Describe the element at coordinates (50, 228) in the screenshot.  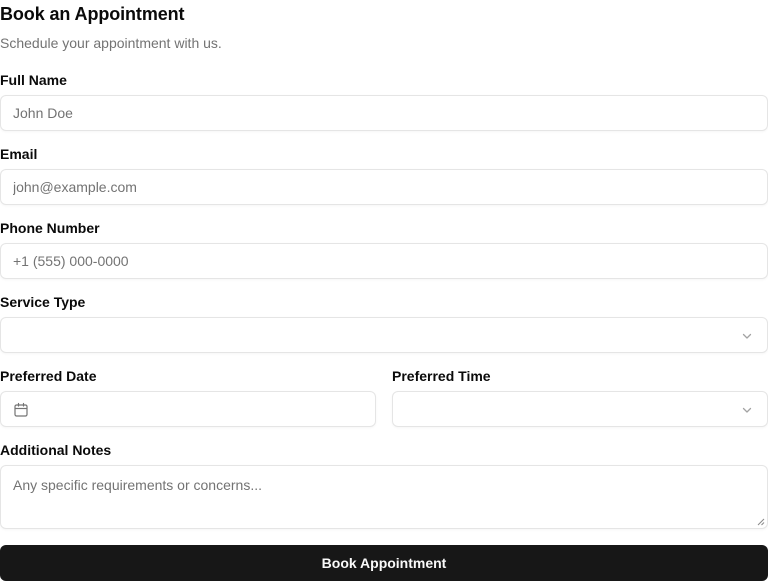
I see `phone-label: Phone Number` at that location.